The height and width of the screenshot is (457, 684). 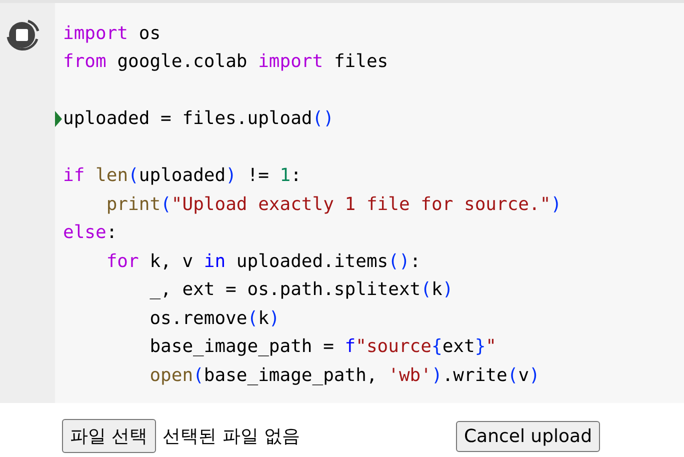 What do you see at coordinates (214, 318) in the screenshot?
I see `code-line: os.remove(k)` at bounding box center [214, 318].